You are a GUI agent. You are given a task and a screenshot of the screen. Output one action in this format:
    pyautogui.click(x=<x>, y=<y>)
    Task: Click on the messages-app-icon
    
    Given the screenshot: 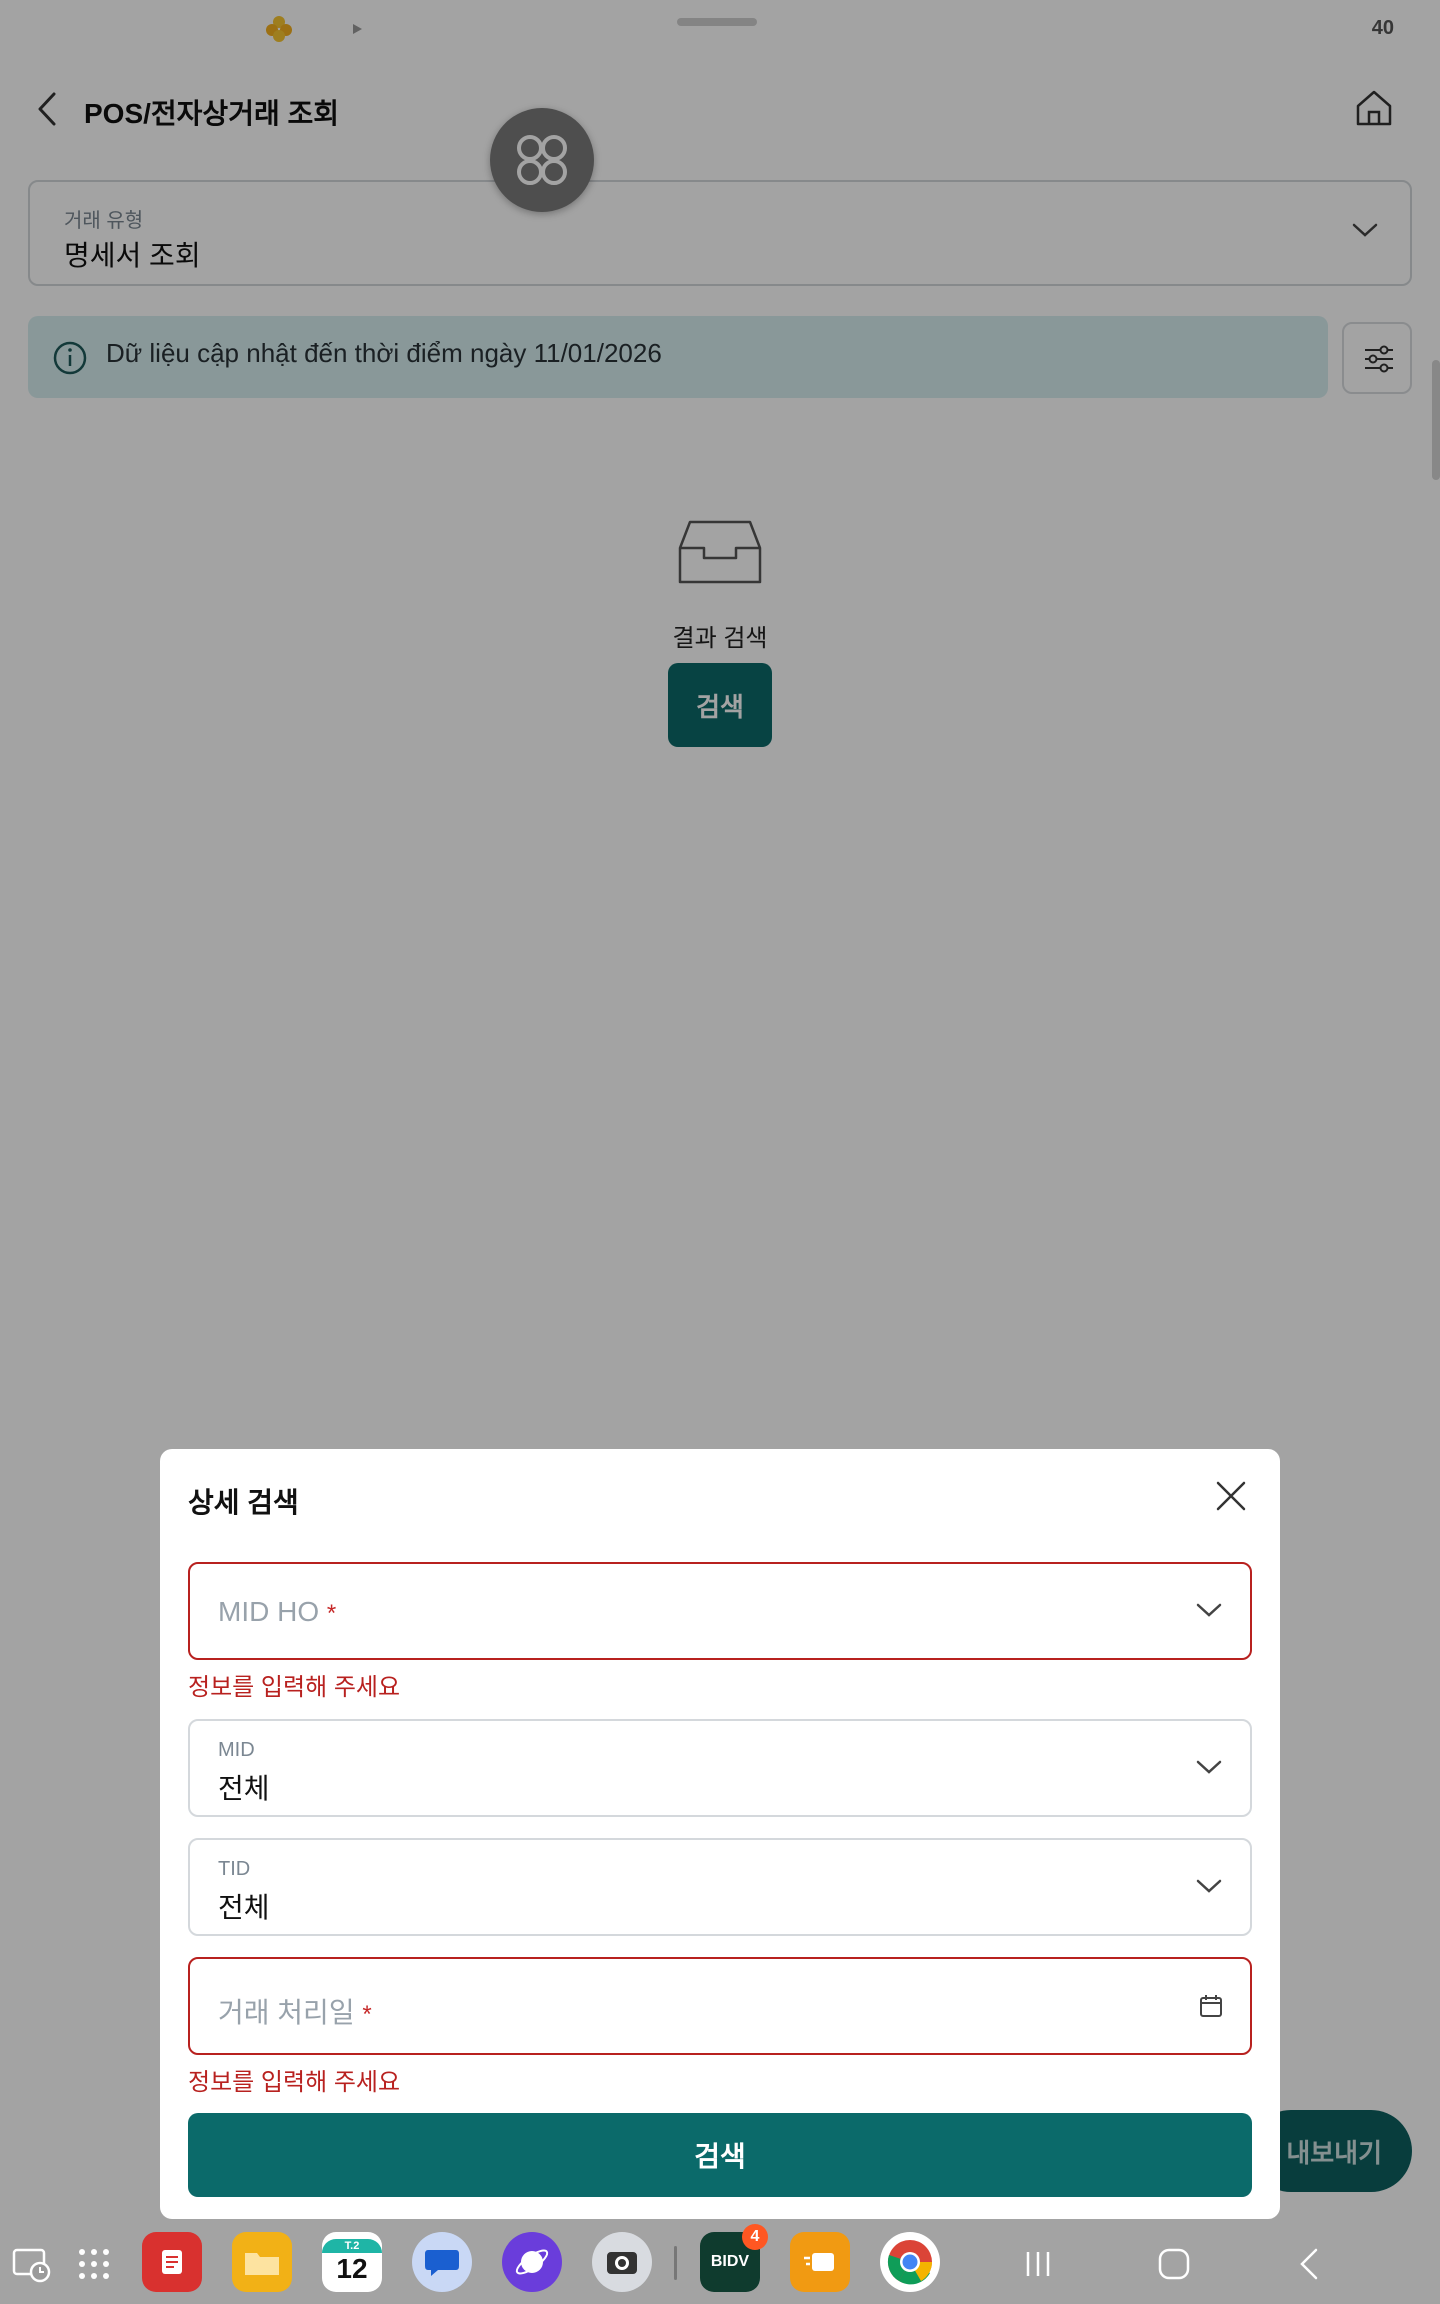 What is the action you would take?
    pyautogui.click(x=442, y=2262)
    